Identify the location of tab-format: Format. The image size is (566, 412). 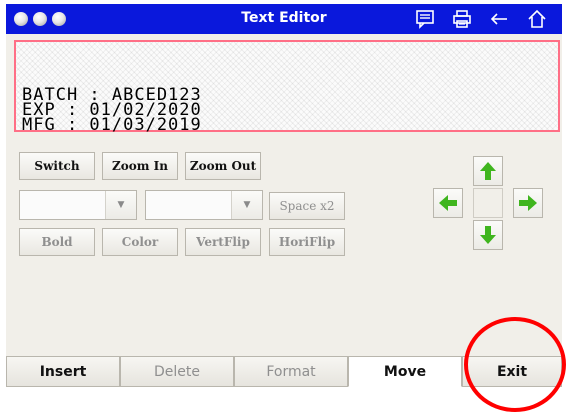
(291, 371).